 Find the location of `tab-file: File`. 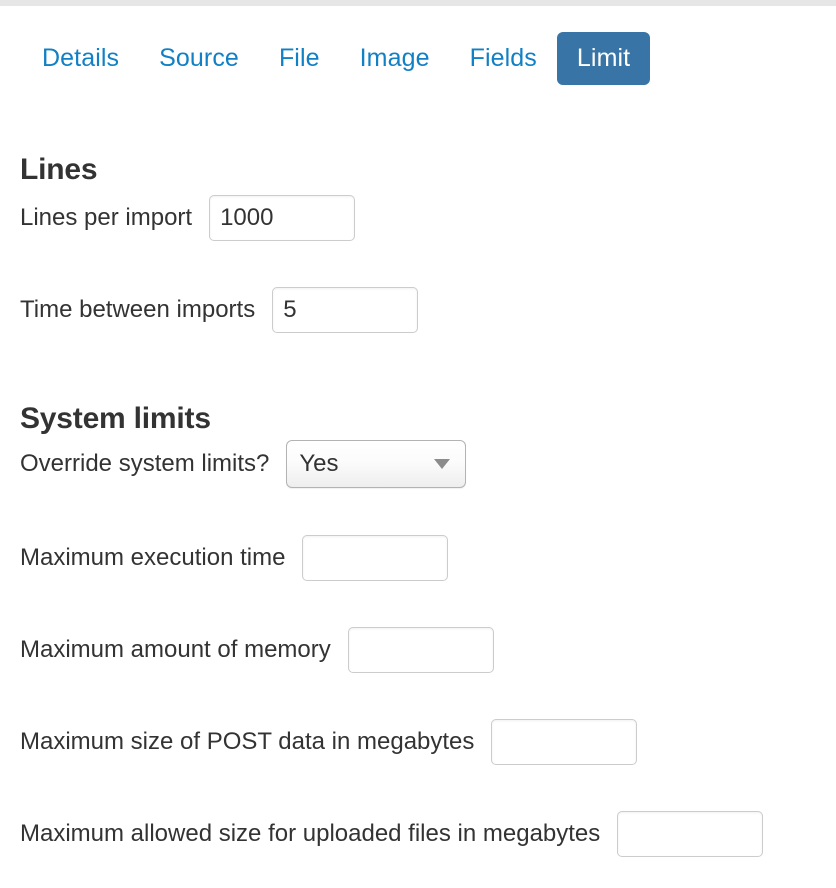

tab-file: File is located at coordinates (299, 58).